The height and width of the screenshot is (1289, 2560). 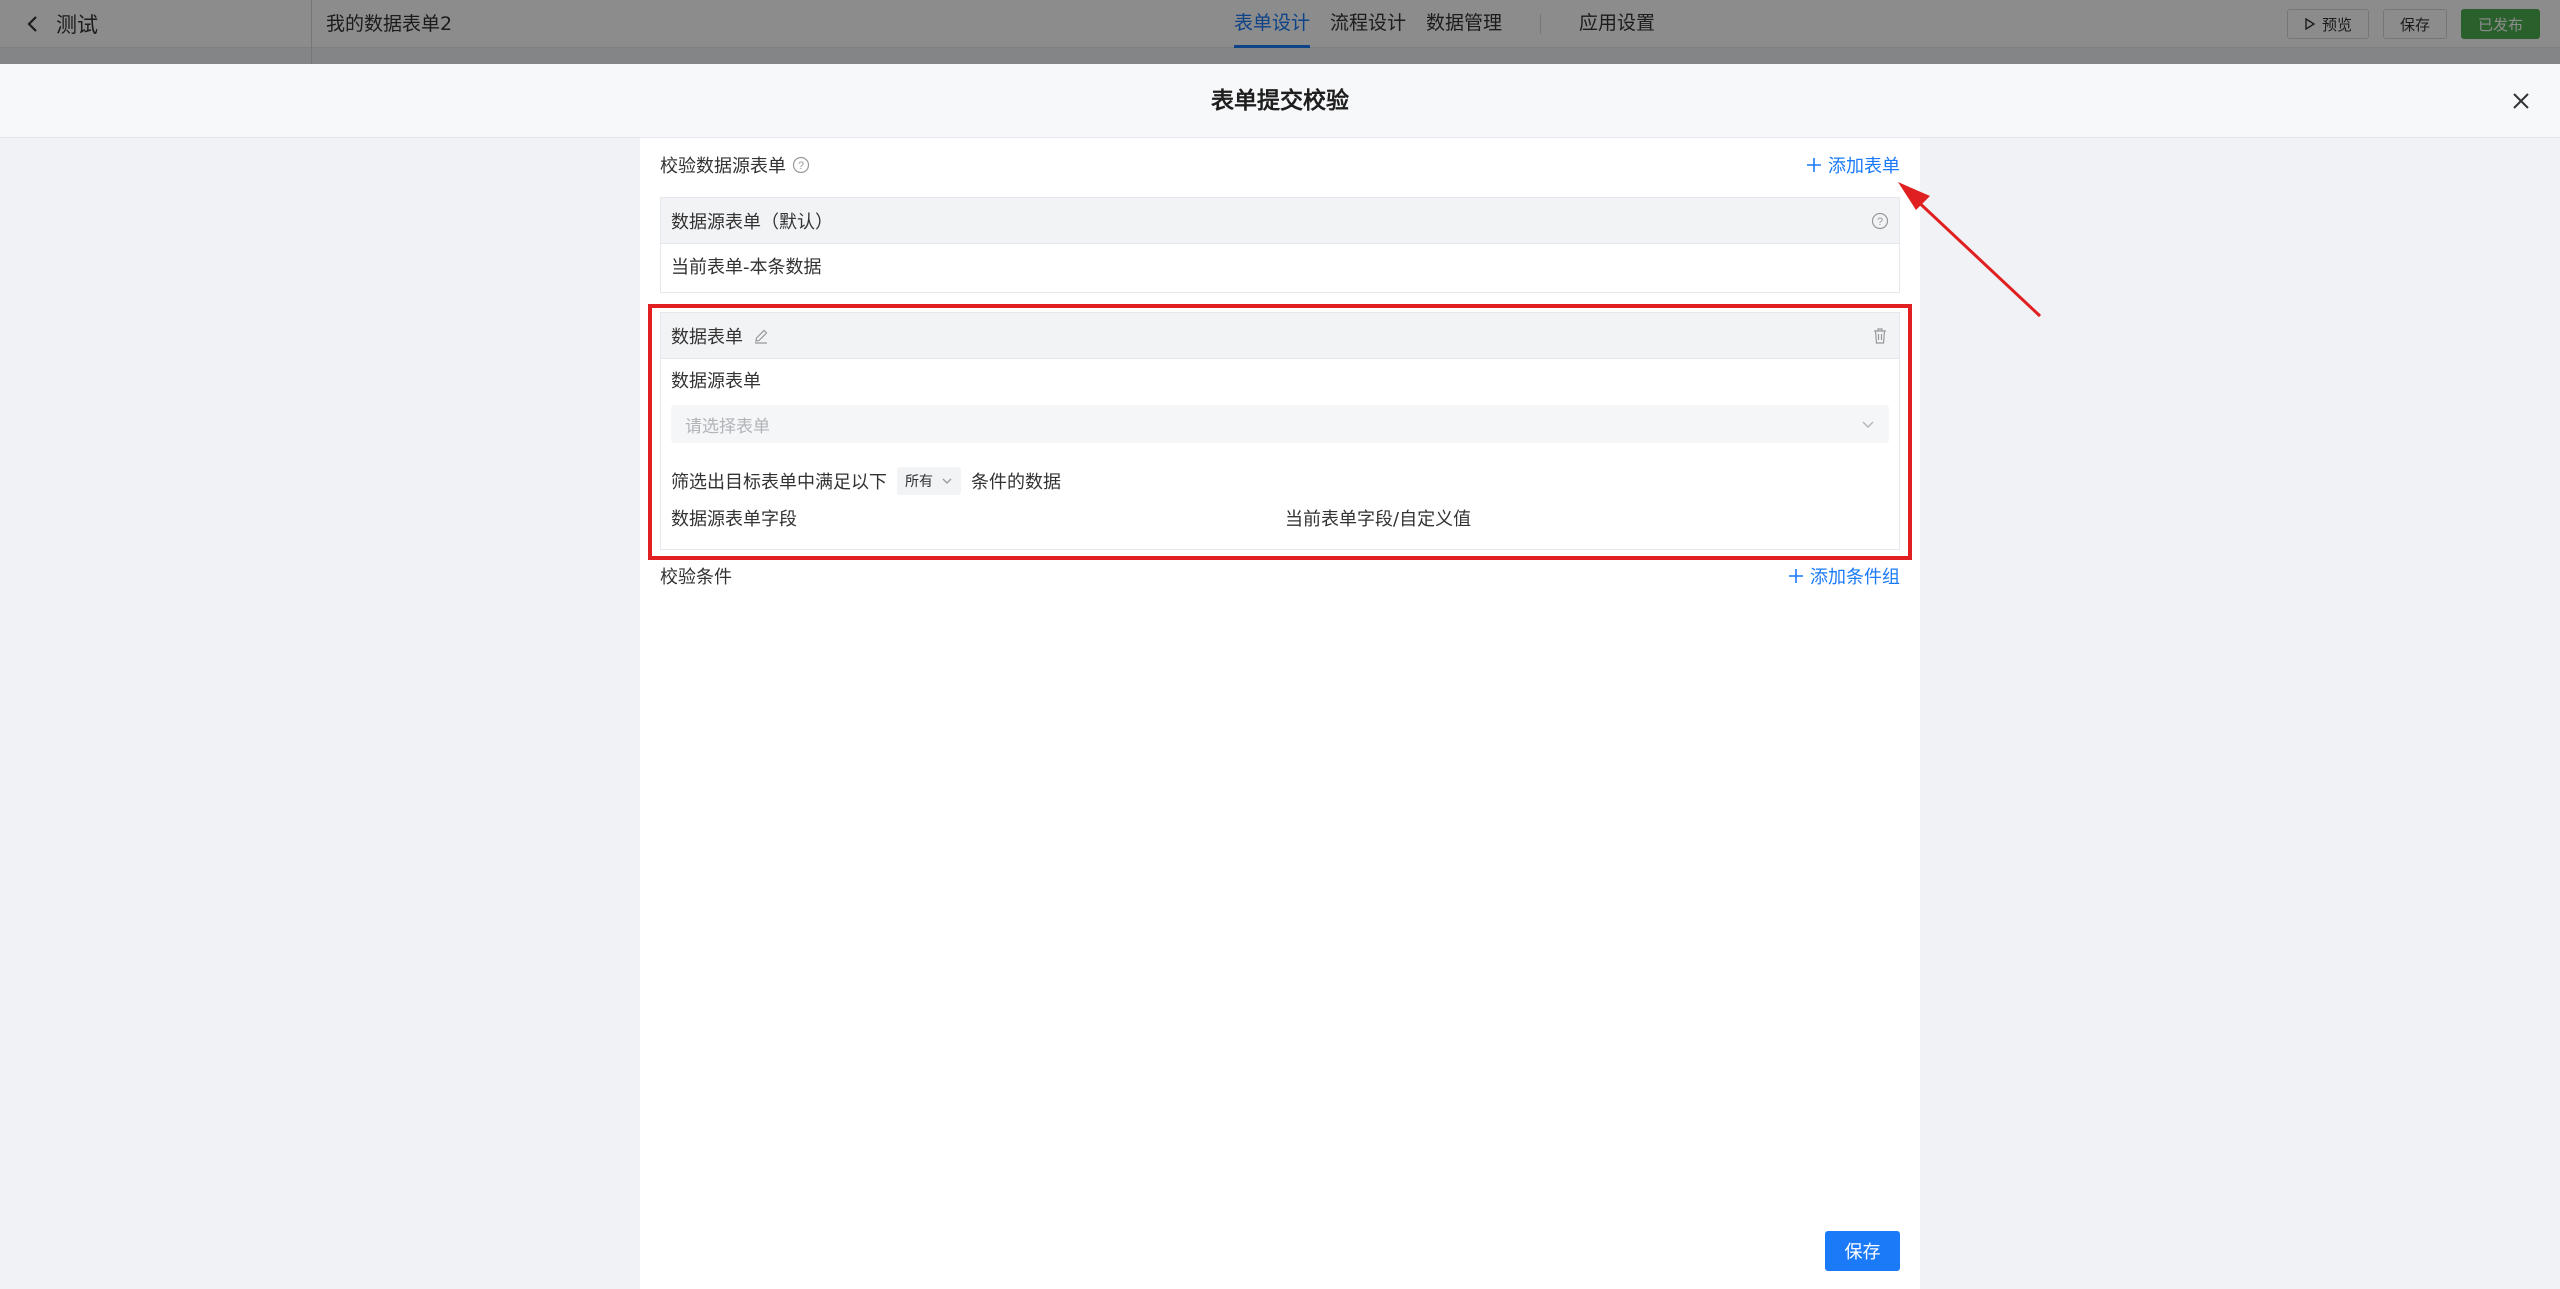 I want to click on source-section-text: 校验数据源表单, so click(x=723, y=166).